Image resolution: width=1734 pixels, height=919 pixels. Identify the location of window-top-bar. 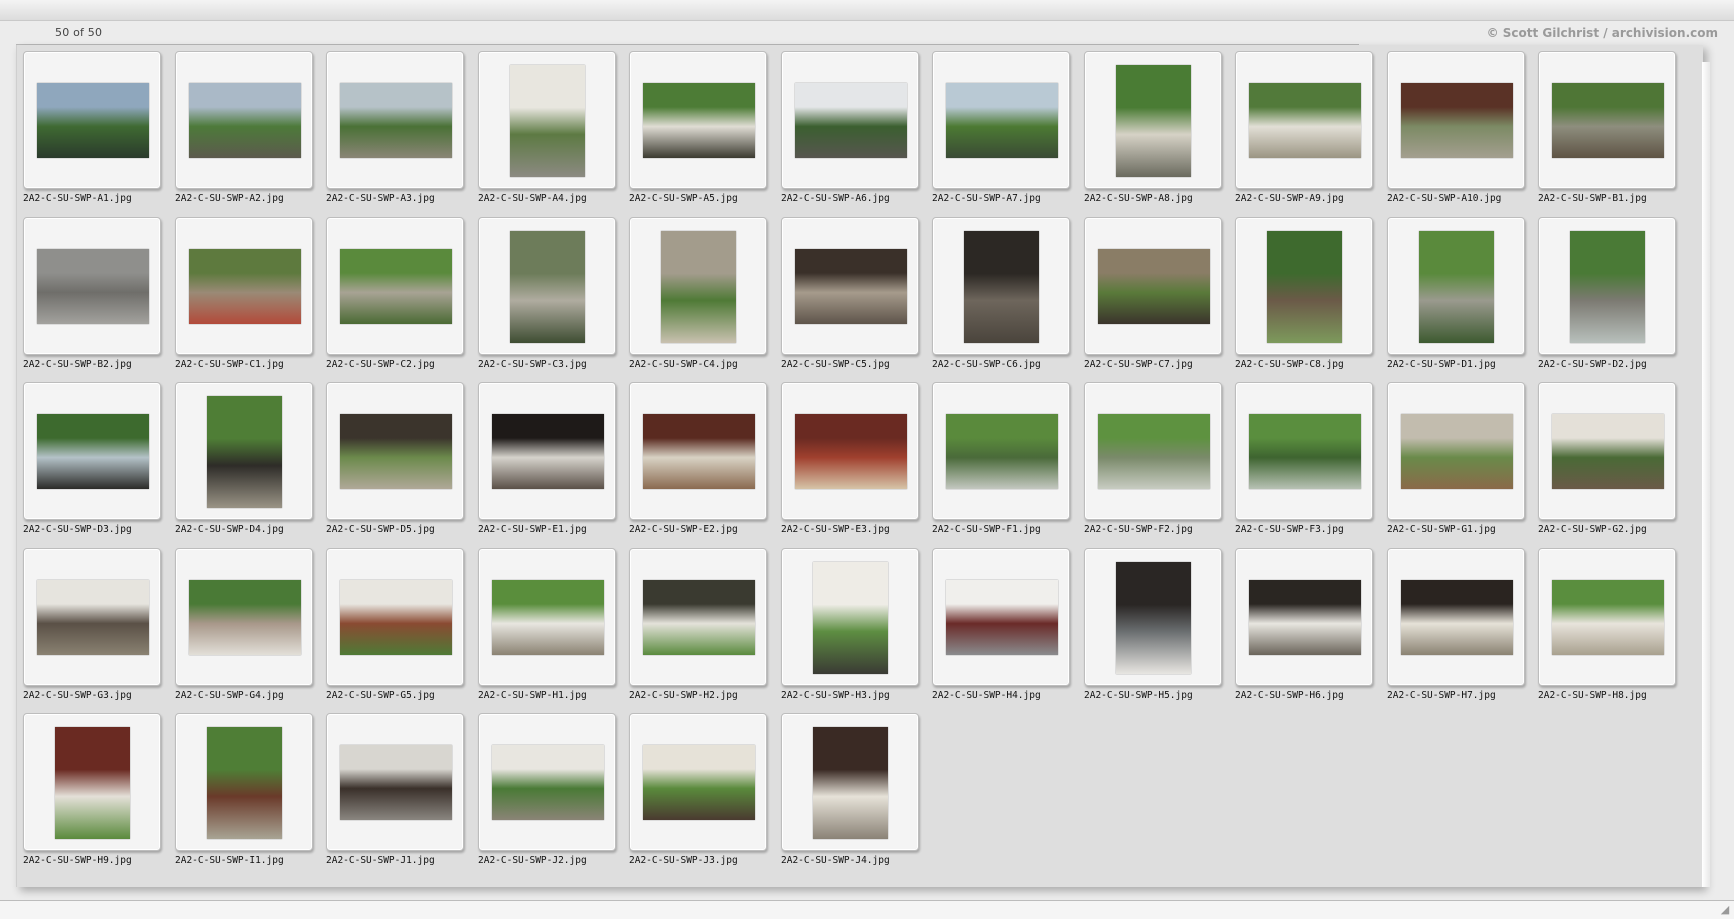
(867, 10).